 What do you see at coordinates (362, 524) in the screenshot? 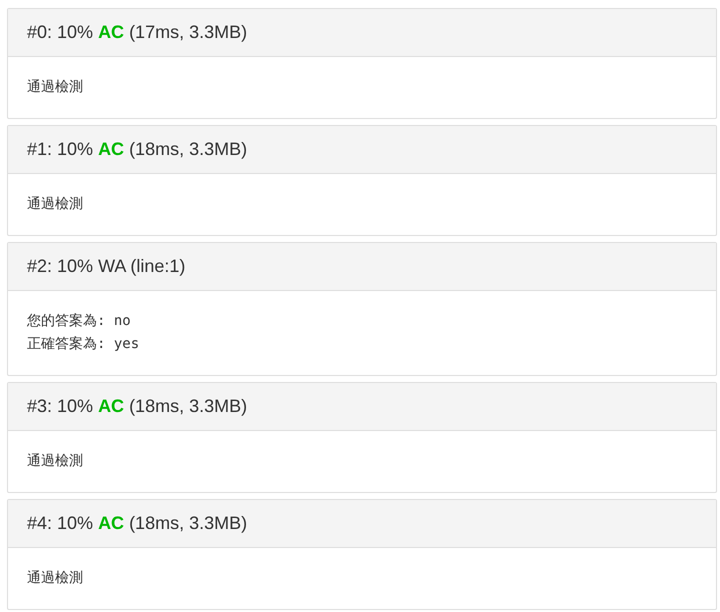
I see `result-heading: #4: 10% AC (18ms, 3.3MB)` at bounding box center [362, 524].